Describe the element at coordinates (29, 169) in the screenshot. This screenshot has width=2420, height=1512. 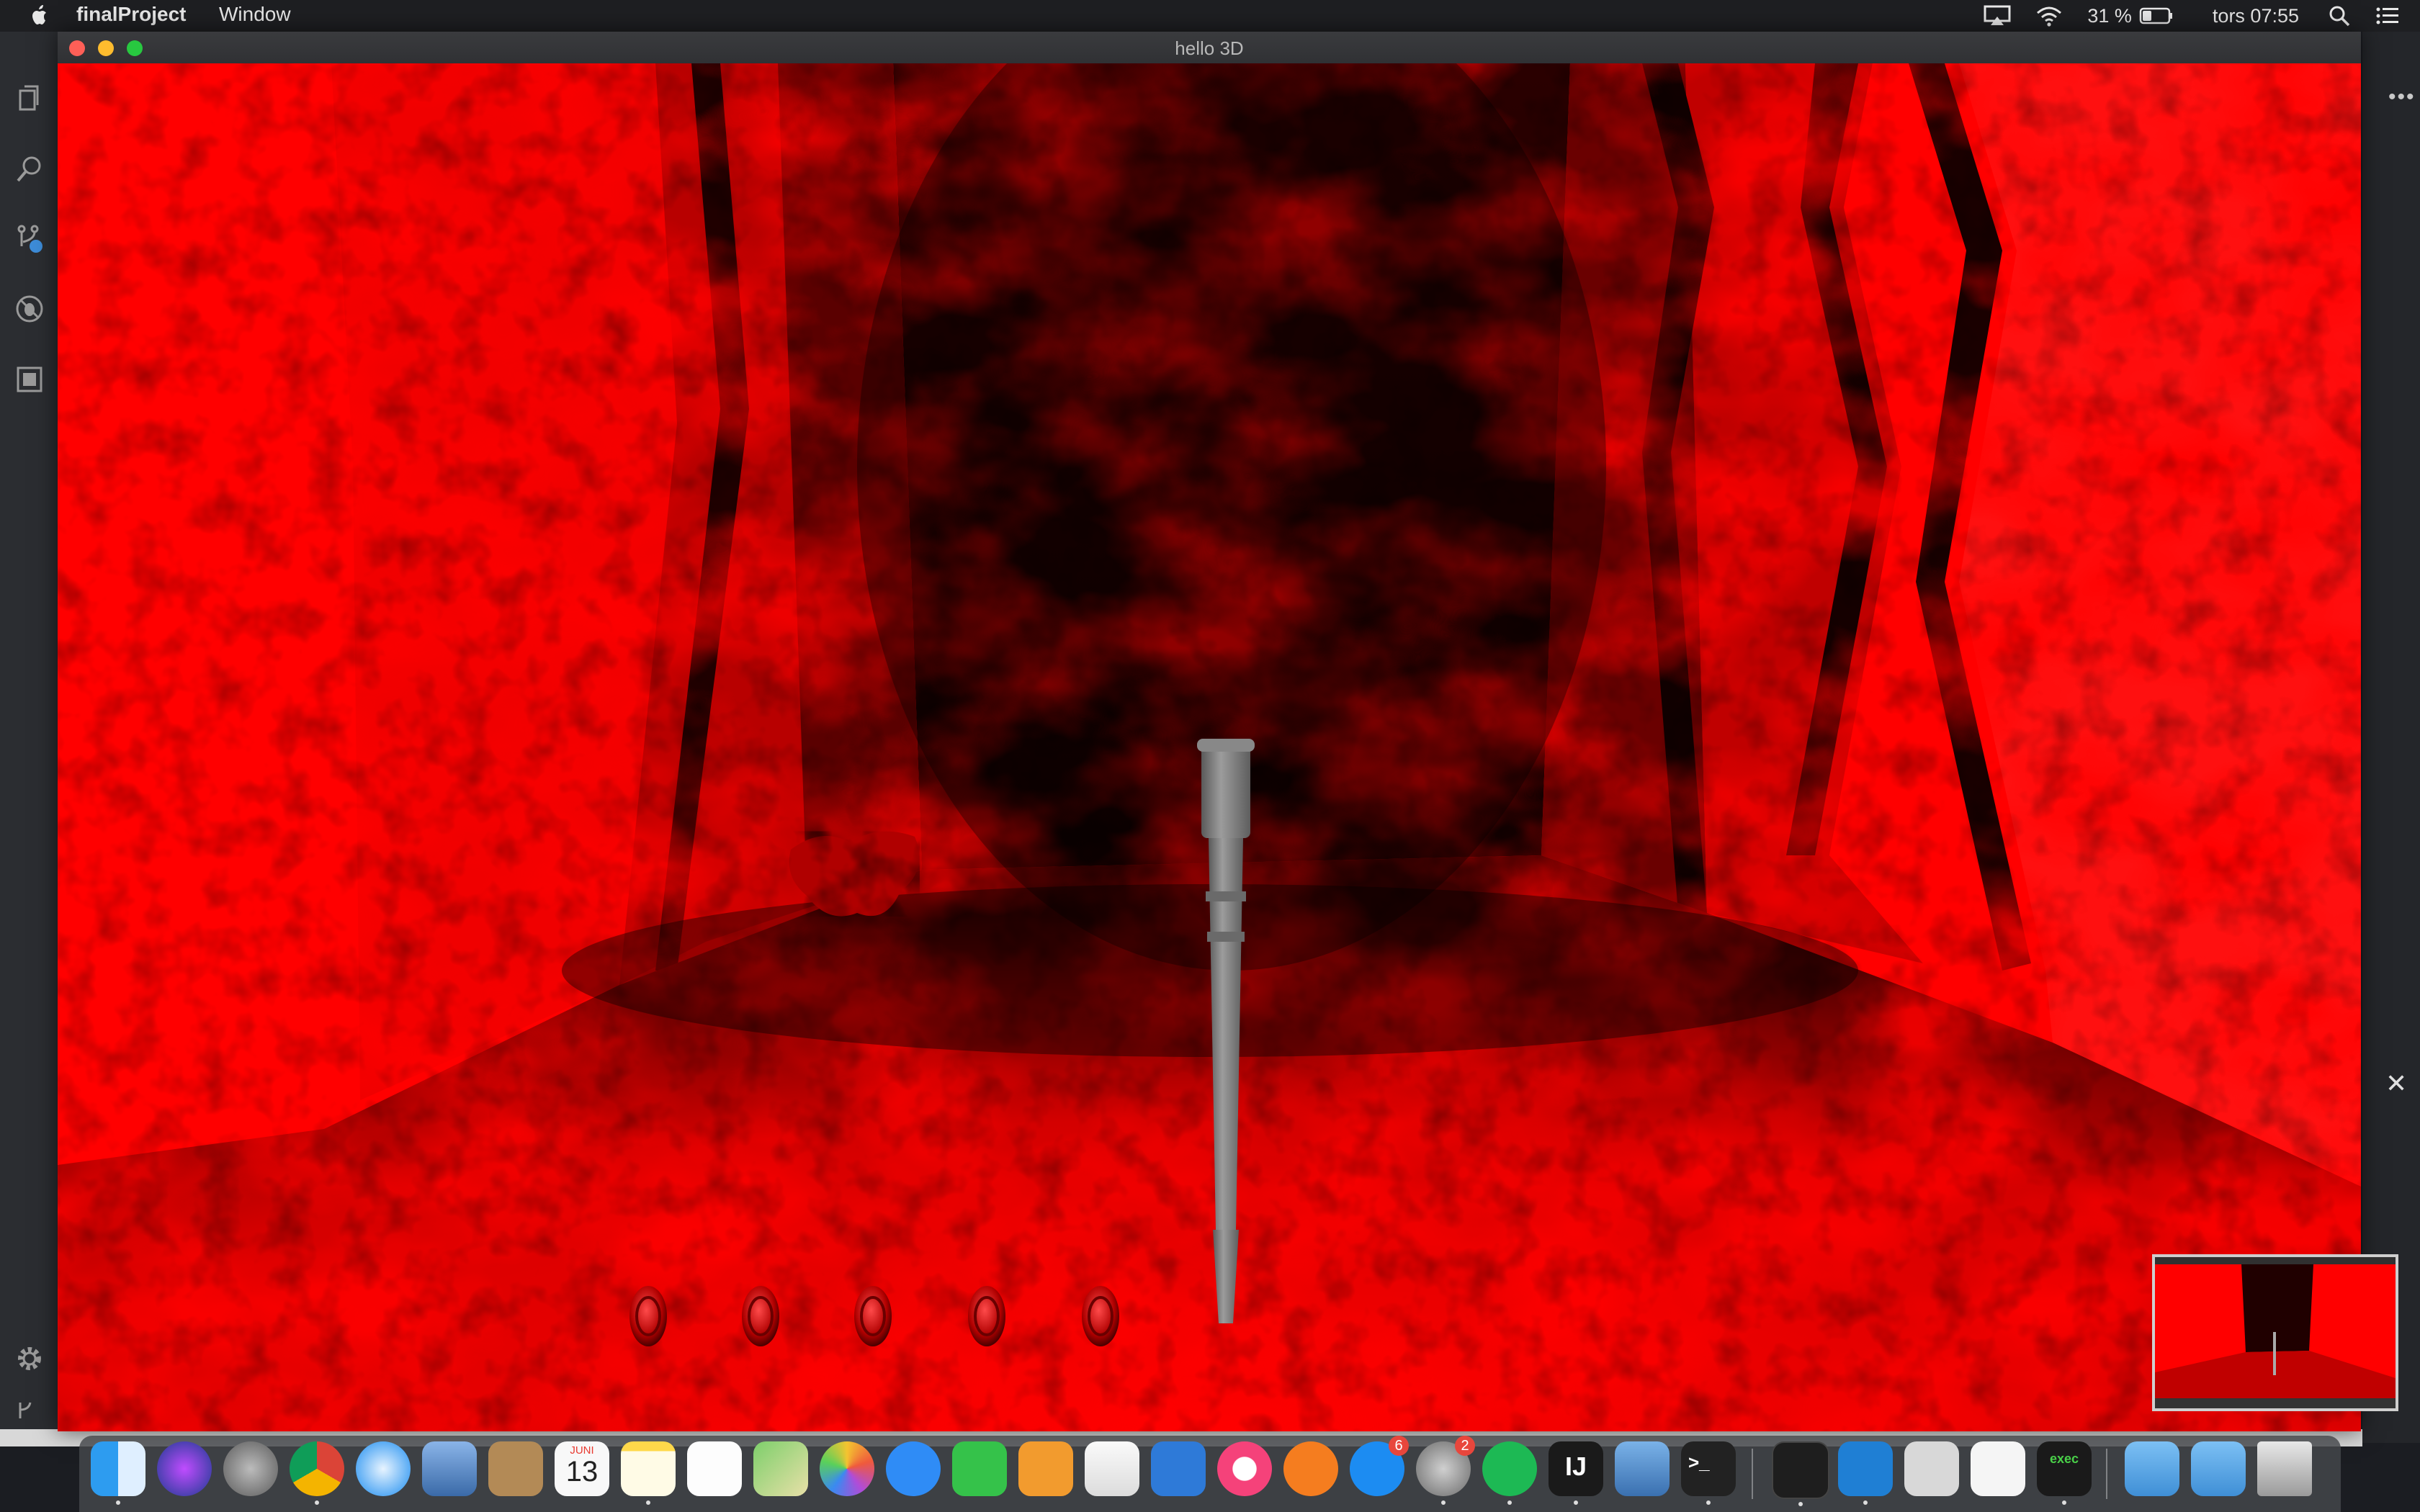
I see `search-icon` at that location.